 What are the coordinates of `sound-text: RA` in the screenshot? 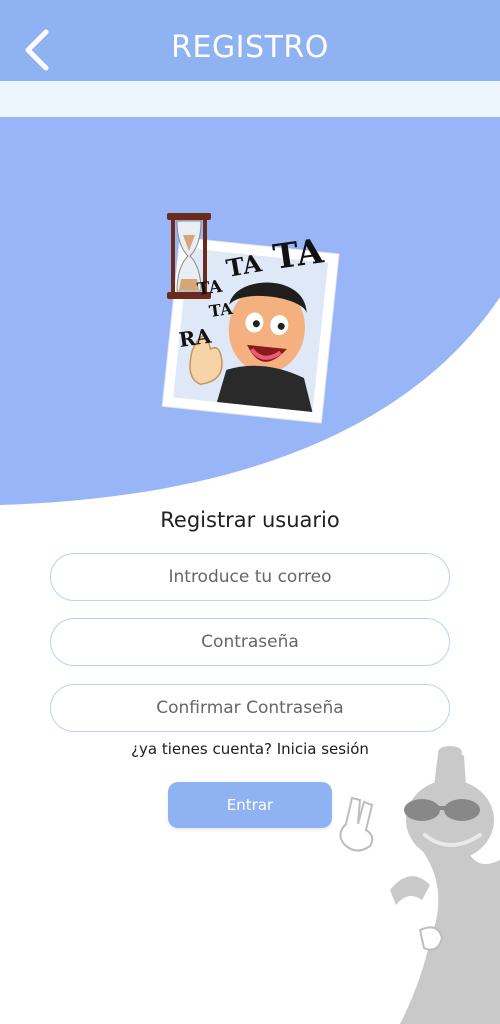 It's located at (195, 338).